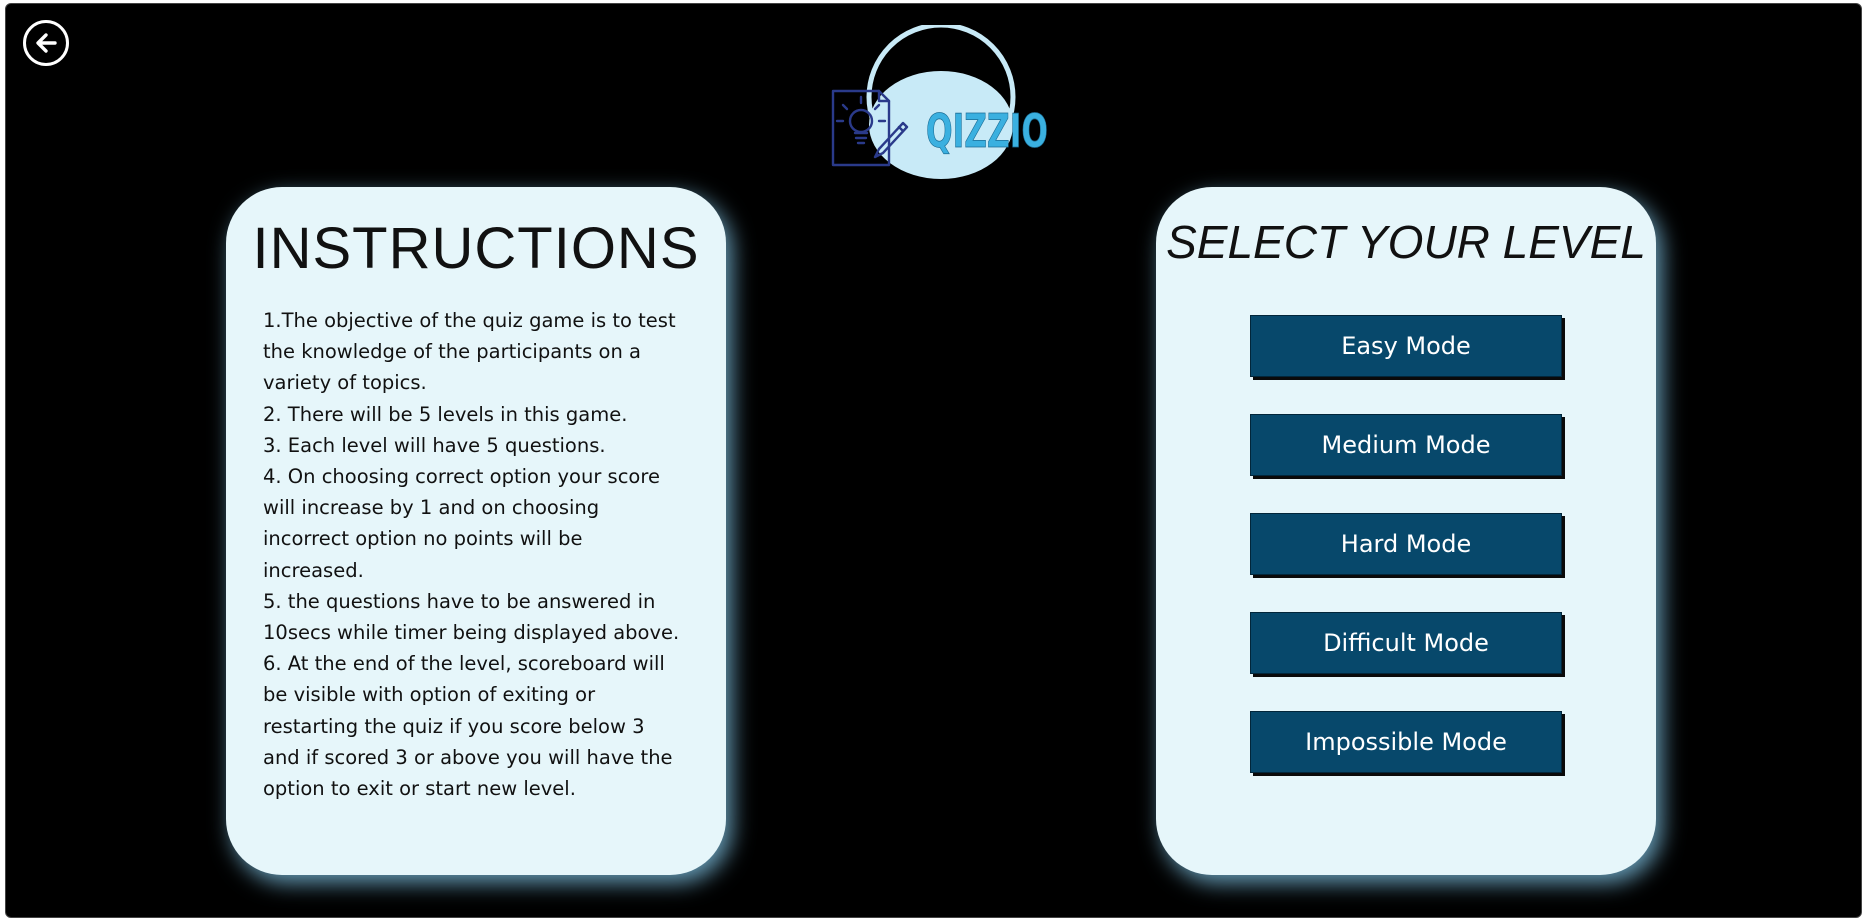 The height and width of the screenshot is (922, 1867). What do you see at coordinates (419, 789) in the screenshot?
I see `instruction-line: option to exit or start new level.` at bounding box center [419, 789].